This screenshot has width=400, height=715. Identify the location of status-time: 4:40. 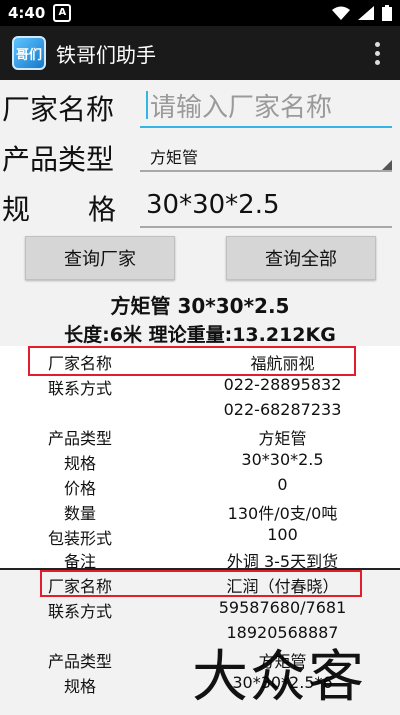
(27, 13).